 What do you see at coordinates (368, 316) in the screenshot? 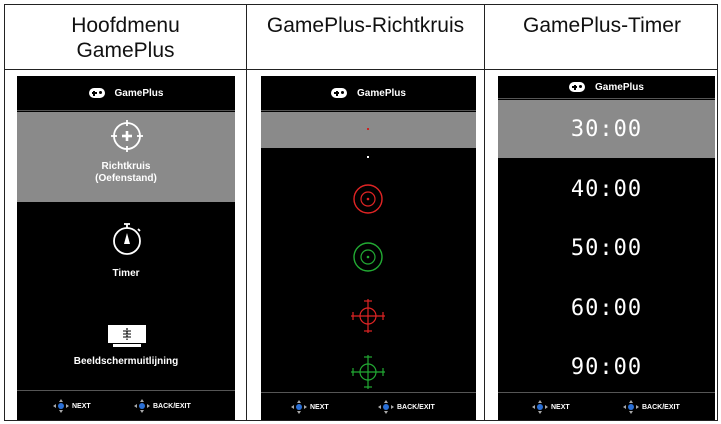
I see `red-cross-crosshair-icon` at bounding box center [368, 316].